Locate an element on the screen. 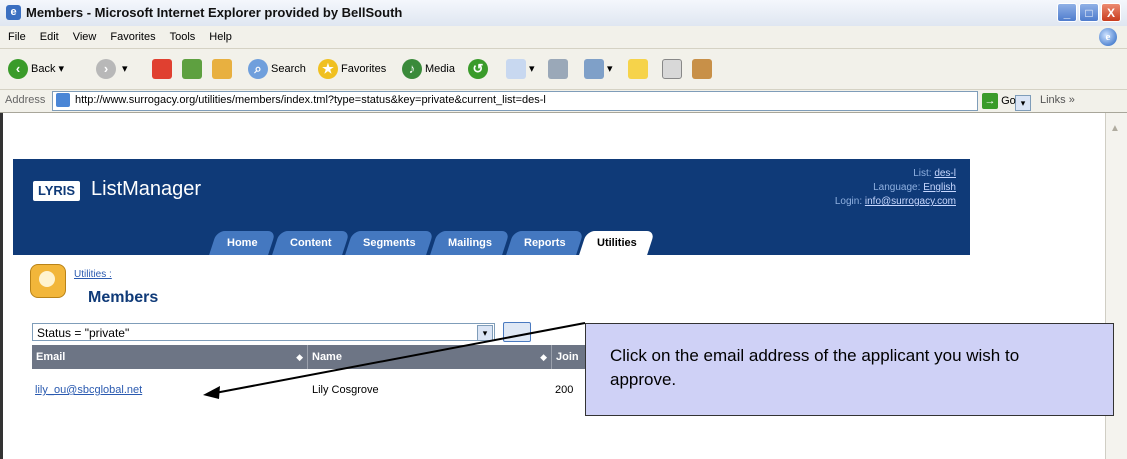 This screenshot has height=459, width=1127. arrow-line is located at coordinates (400, 358).